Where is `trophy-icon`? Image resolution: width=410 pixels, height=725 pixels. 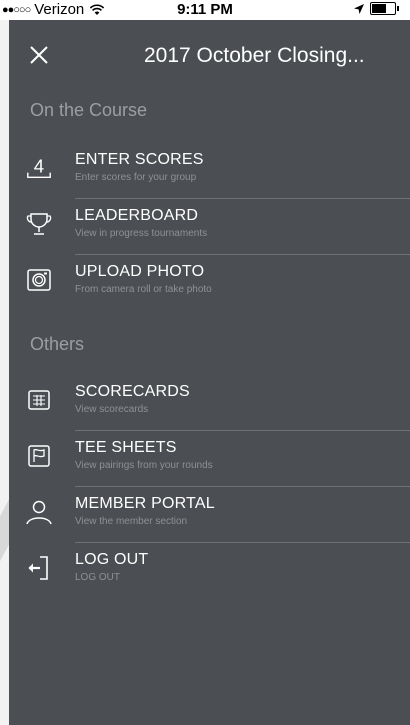
trophy-icon is located at coordinates (39, 224).